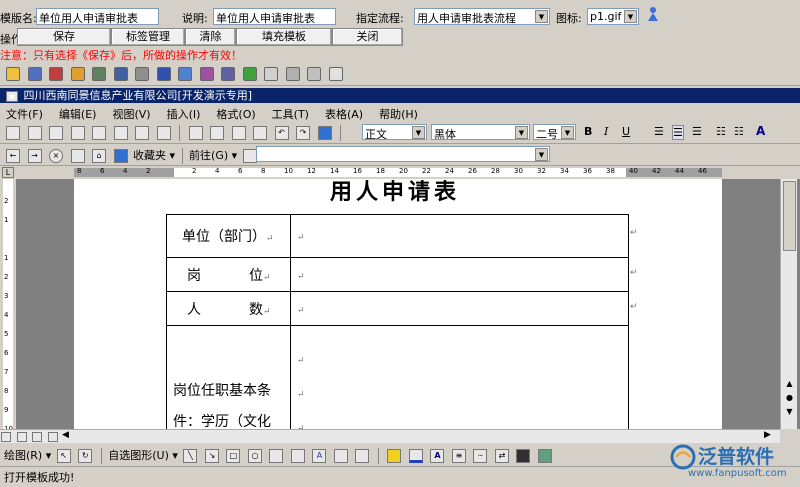 The height and width of the screenshot is (487, 800). Describe the element at coordinates (163, 133) in the screenshot. I see `research-icon` at that location.